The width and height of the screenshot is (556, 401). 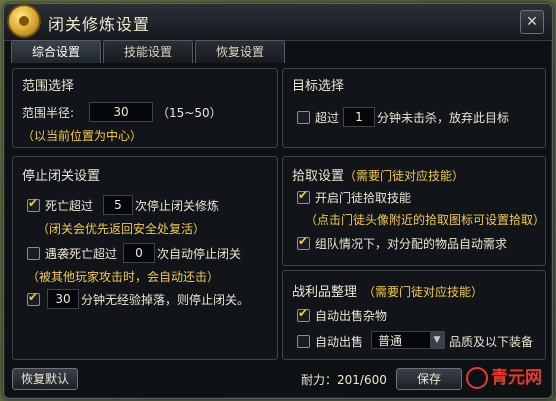 I want to click on window-title: 闭关修炼设置, so click(x=99, y=24).